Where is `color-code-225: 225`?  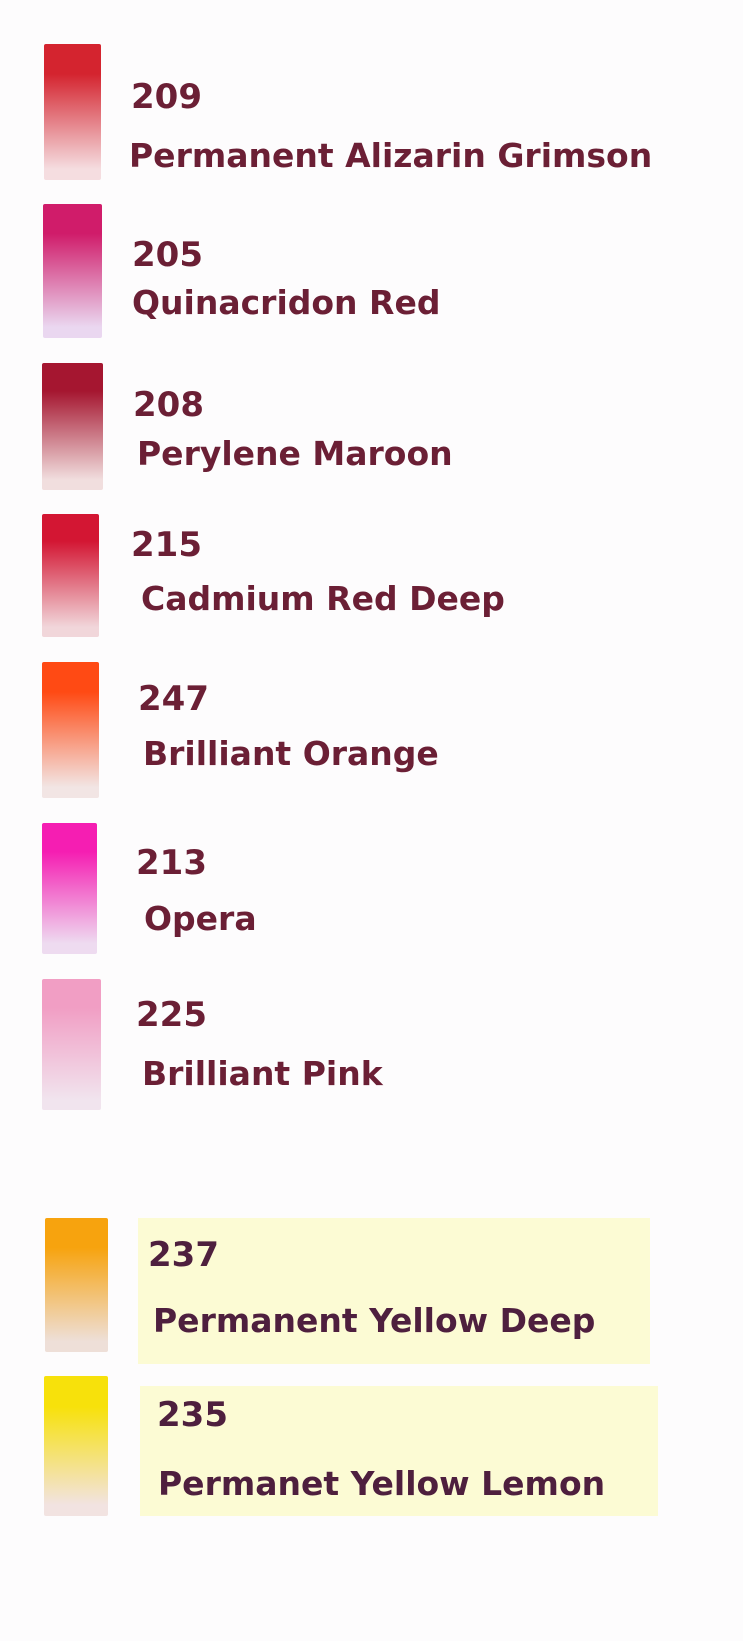
color-code-225: 225 is located at coordinates (171, 1015).